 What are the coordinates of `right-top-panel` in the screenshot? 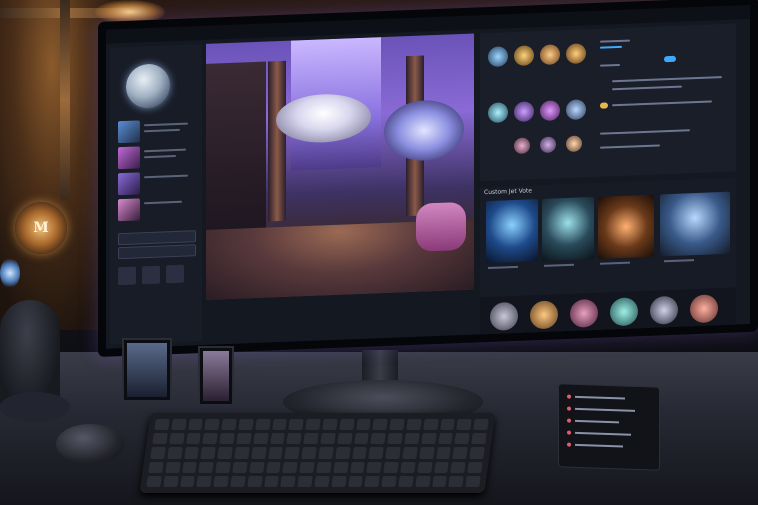 It's located at (608, 102).